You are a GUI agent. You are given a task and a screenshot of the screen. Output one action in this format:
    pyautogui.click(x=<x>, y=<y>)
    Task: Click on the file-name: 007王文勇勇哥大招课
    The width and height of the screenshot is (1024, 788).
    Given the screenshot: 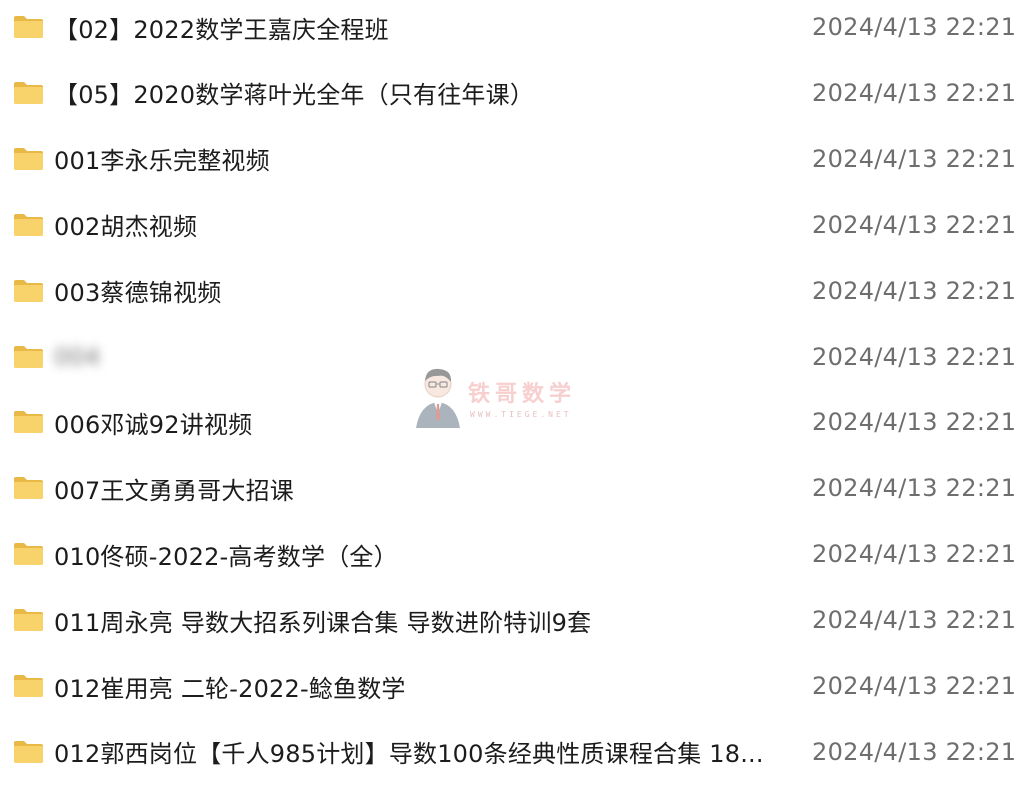 What is the action you would take?
    pyautogui.click(x=174, y=490)
    